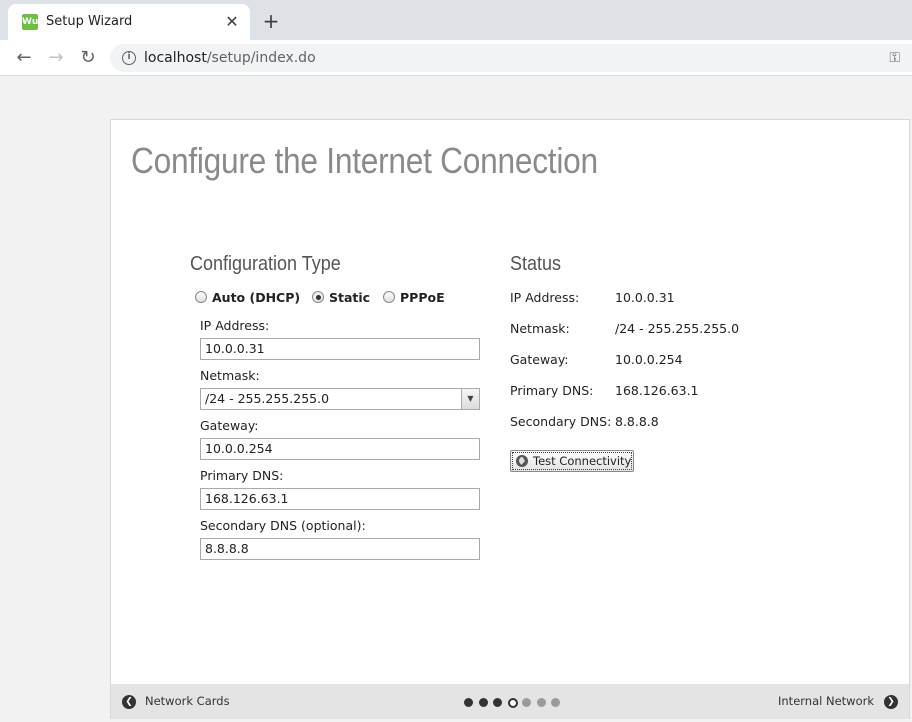  Describe the element at coordinates (340, 499) in the screenshot. I see `primary-dns-input: 168.126.63.1` at that location.